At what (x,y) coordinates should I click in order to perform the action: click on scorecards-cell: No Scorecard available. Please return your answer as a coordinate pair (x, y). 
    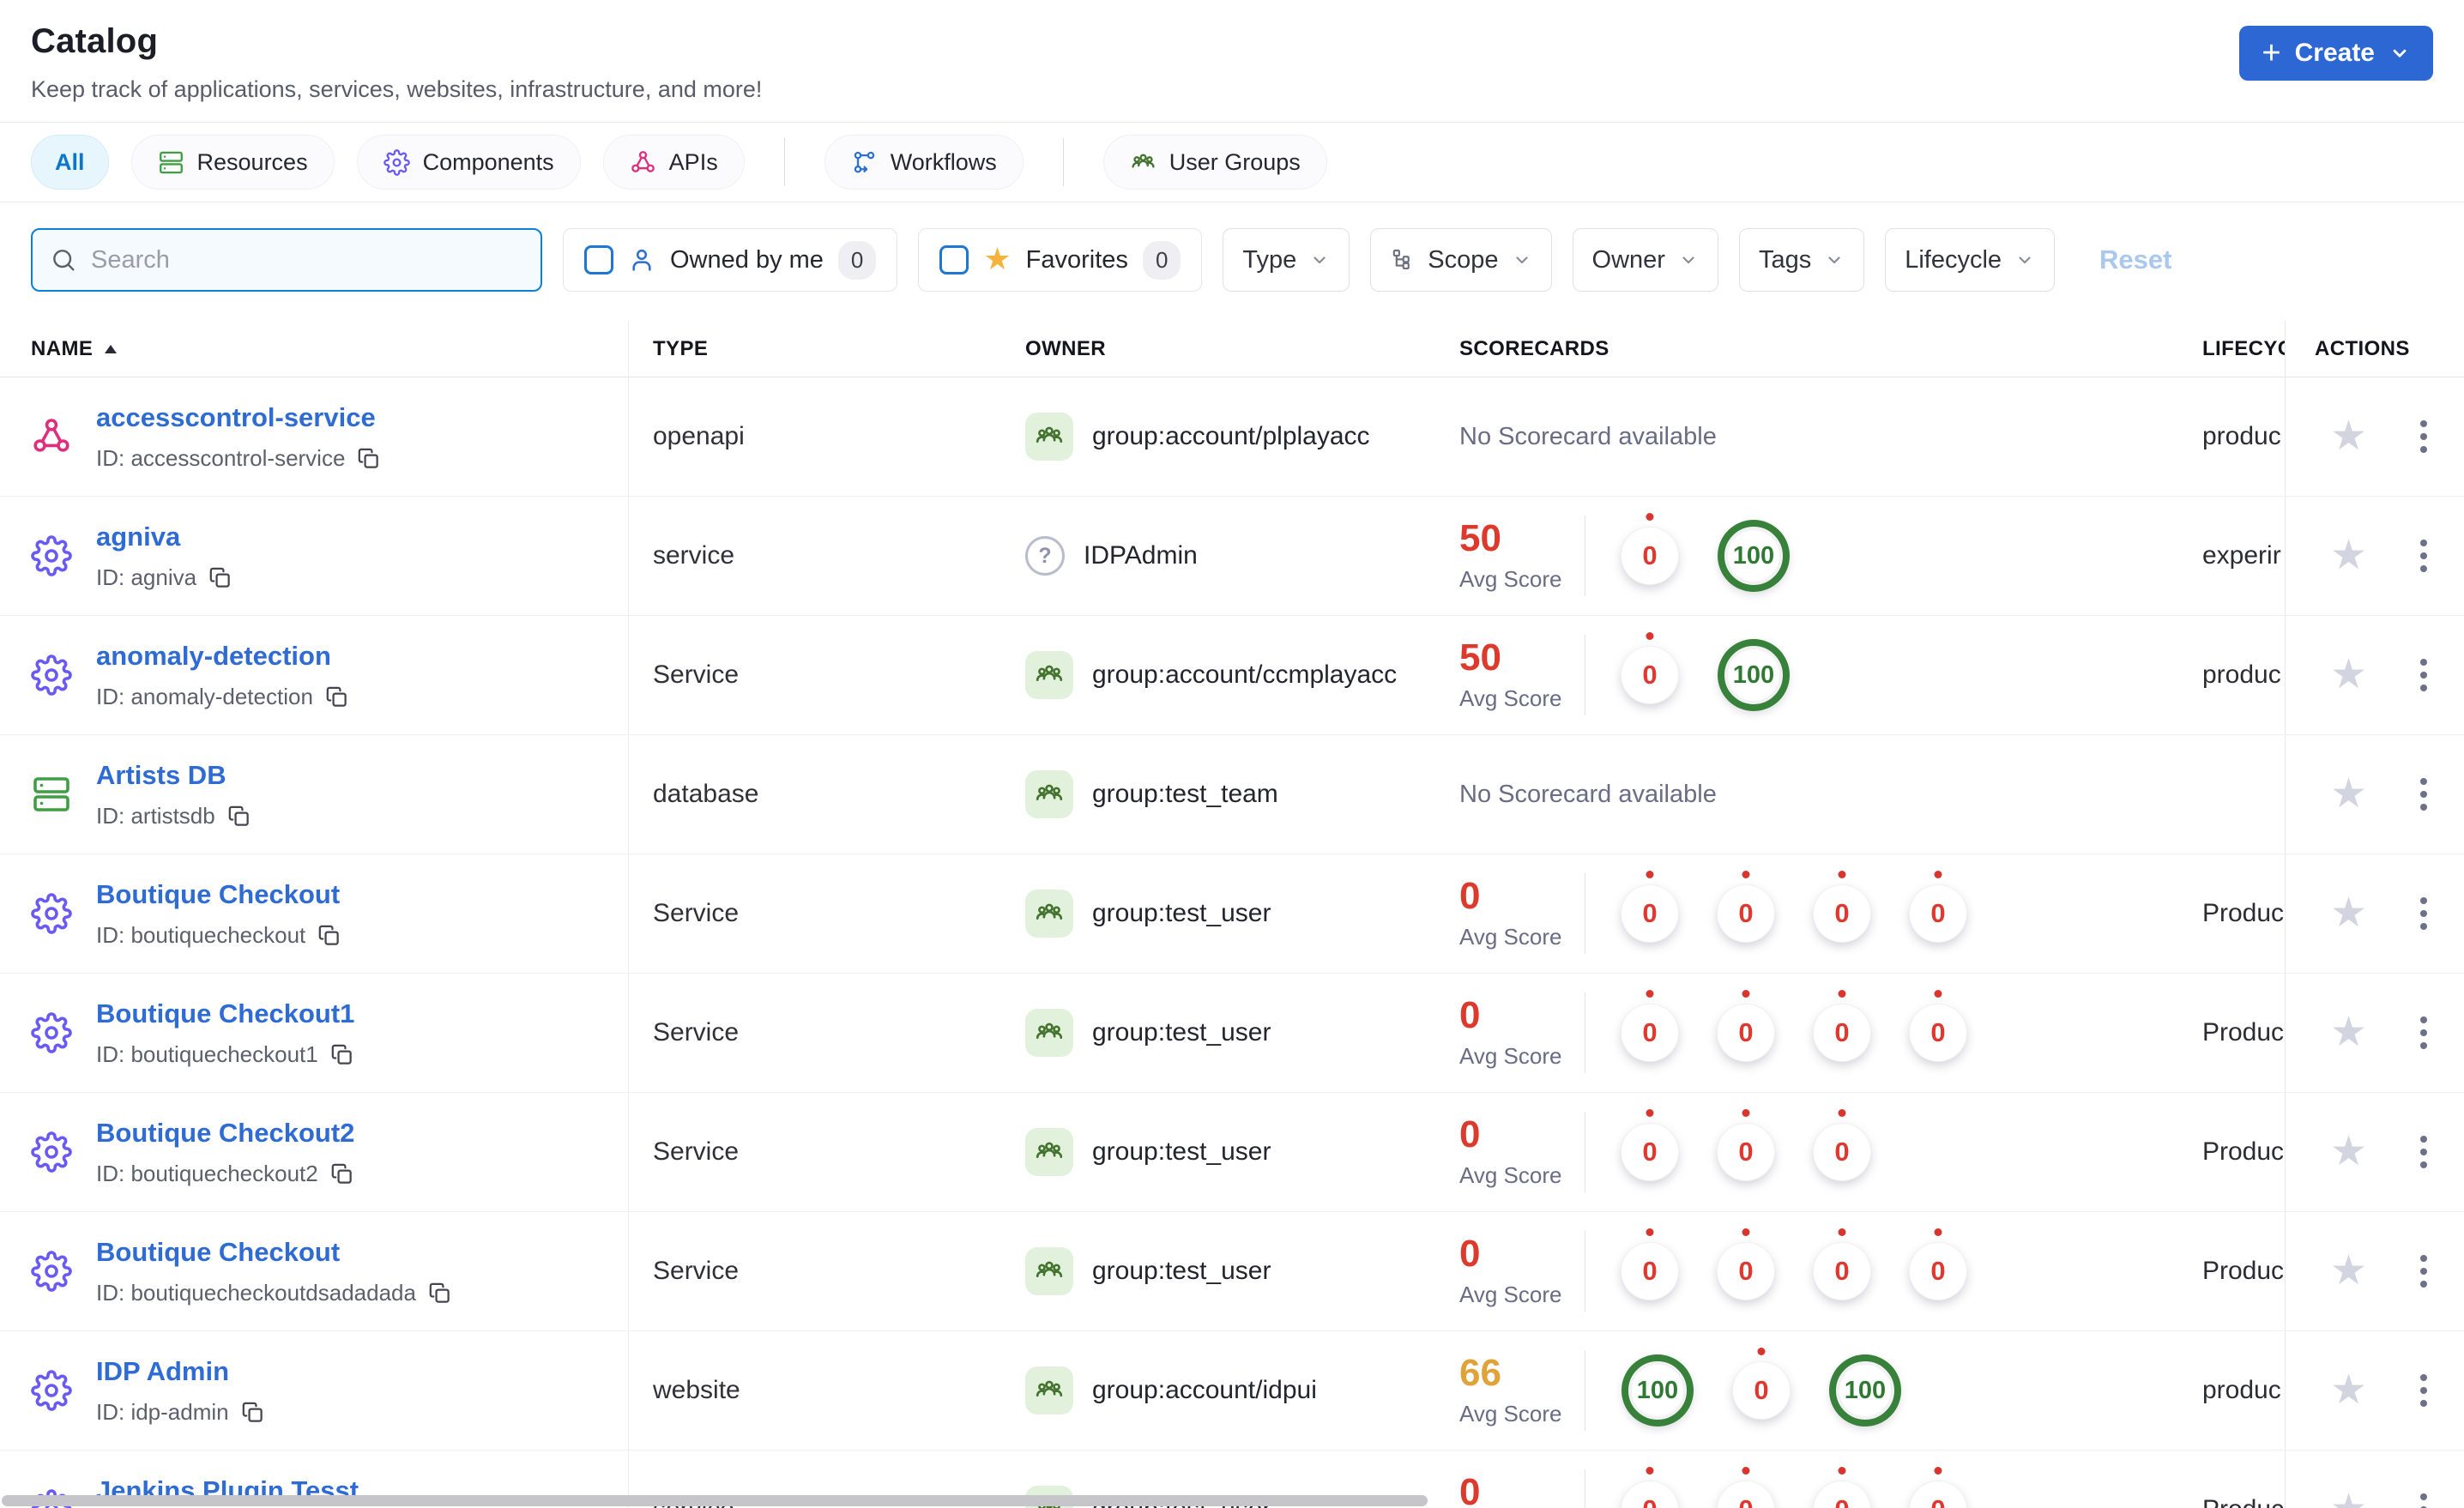
    Looking at the image, I should click on (1797, 436).